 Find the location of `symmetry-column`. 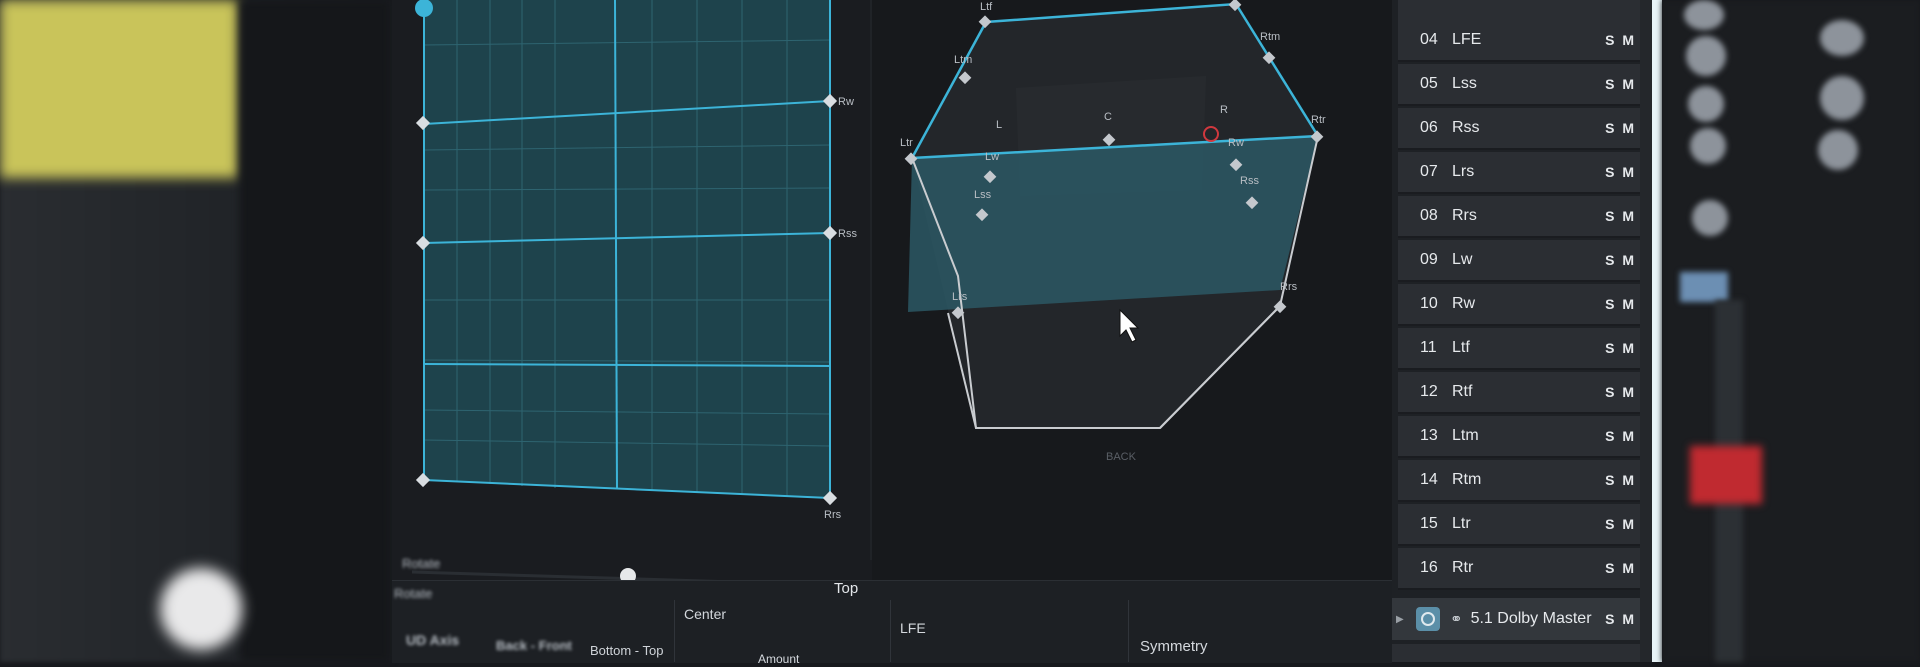

symmetry-column is located at coordinates (1128, 631).